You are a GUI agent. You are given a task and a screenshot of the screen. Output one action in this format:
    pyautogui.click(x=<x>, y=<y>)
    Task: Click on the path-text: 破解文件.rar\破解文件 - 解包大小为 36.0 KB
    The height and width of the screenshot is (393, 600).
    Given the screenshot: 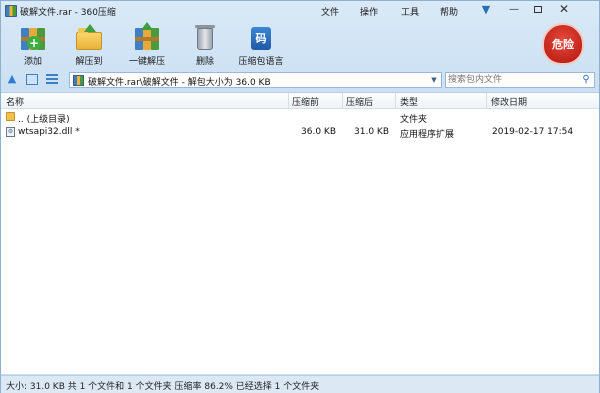 What is the action you would take?
    pyautogui.click(x=179, y=83)
    